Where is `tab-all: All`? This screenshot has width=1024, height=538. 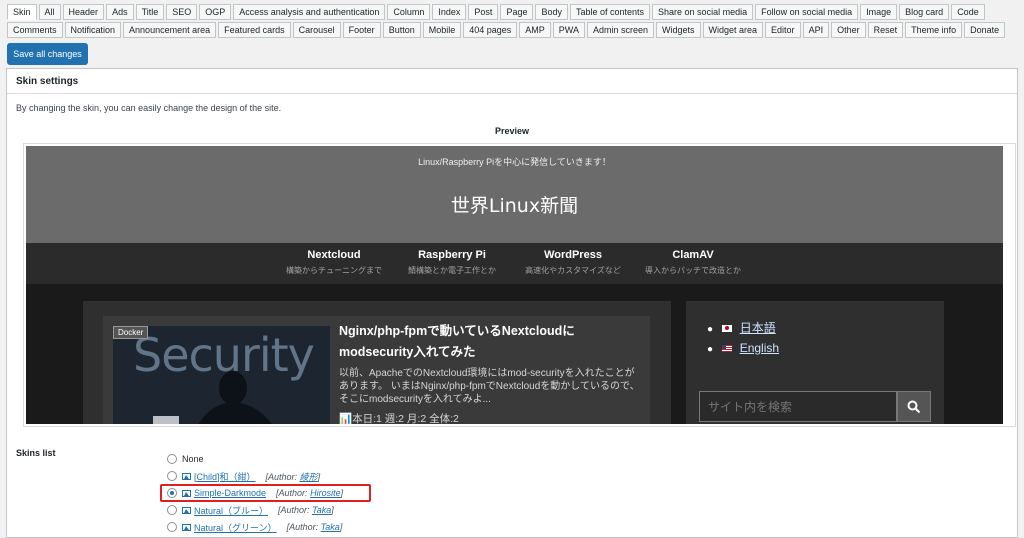
tab-all: All is located at coordinates (49, 12).